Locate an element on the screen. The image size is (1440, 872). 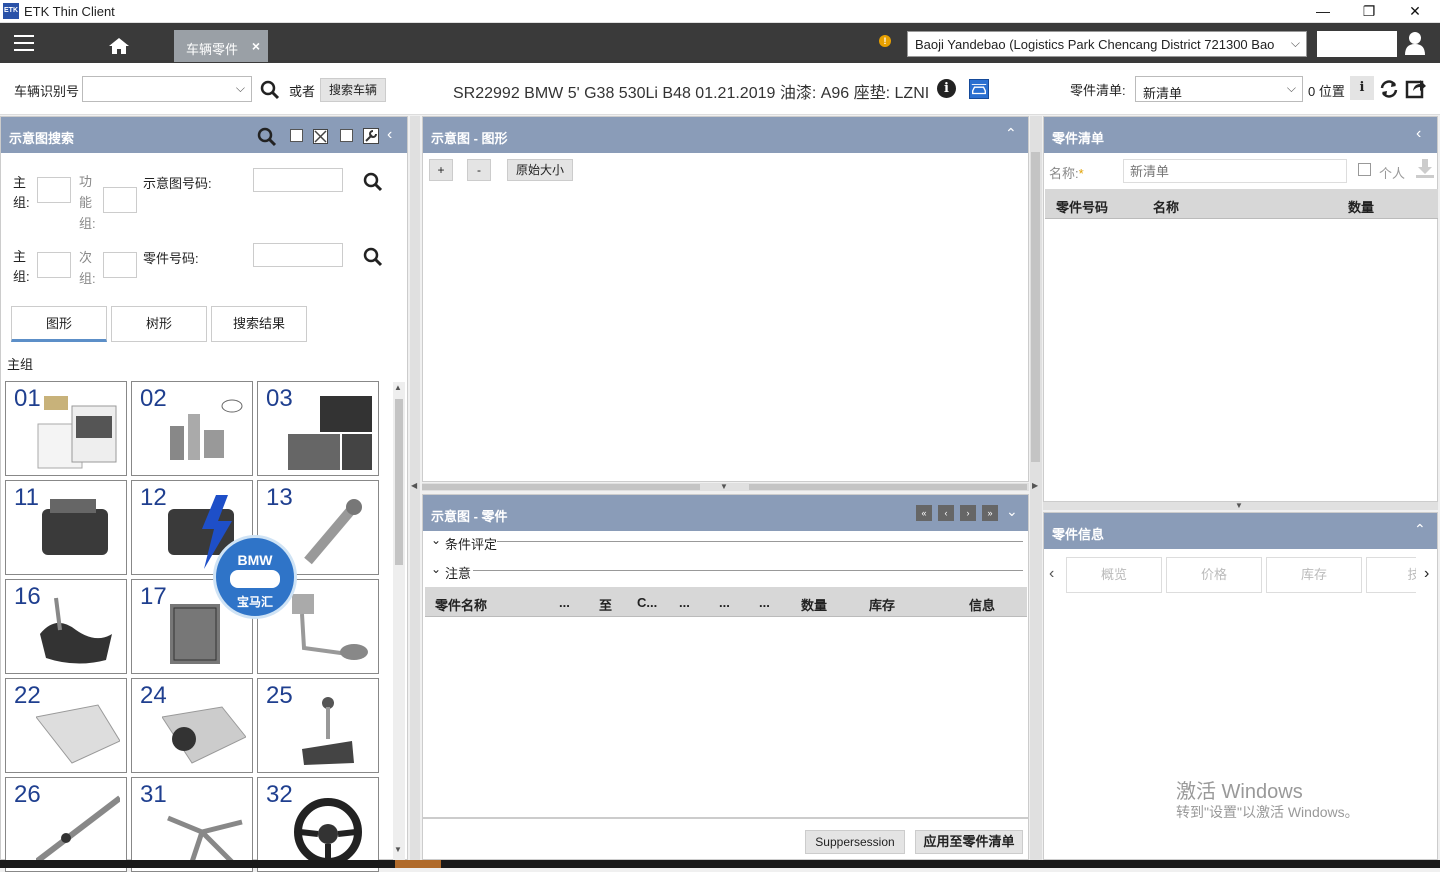
search-vehicle-button: 搜索车辆 is located at coordinates (353, 90).